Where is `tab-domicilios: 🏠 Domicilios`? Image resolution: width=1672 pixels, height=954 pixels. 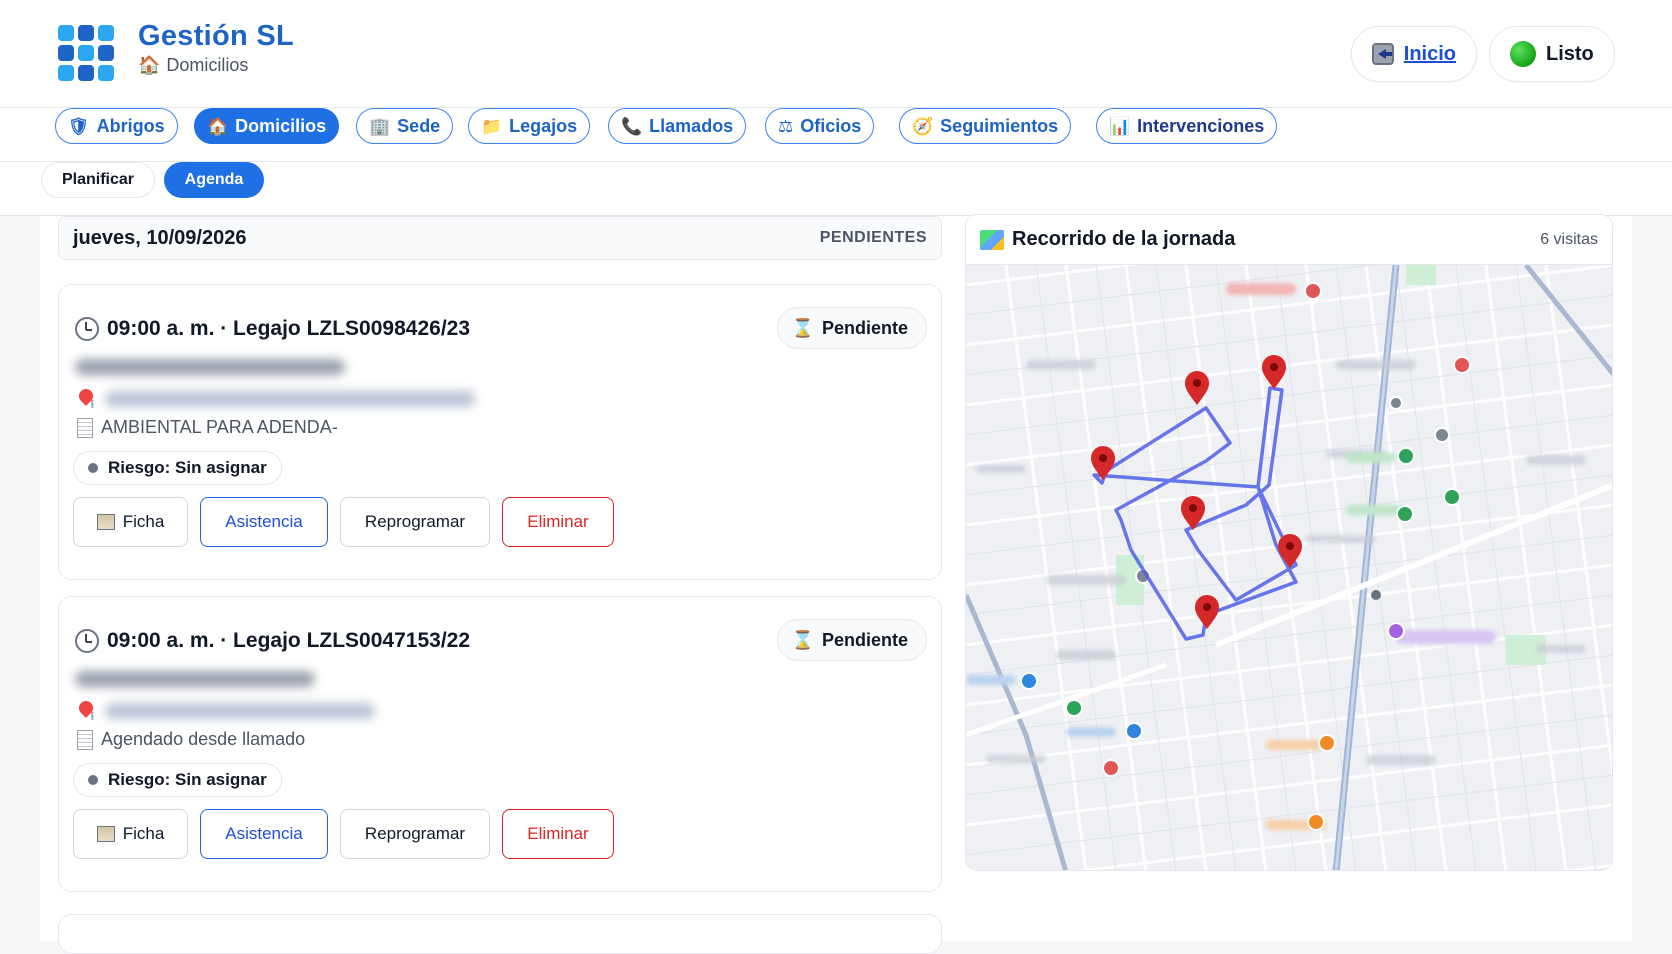 tab-domicilios: 🏠 Domicilios is located at coordinates (267, 126).